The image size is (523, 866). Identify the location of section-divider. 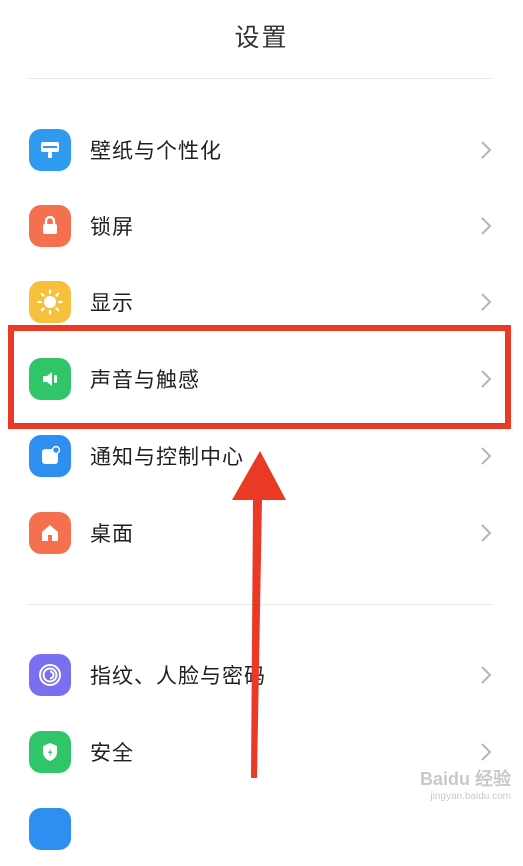
(260, 604).